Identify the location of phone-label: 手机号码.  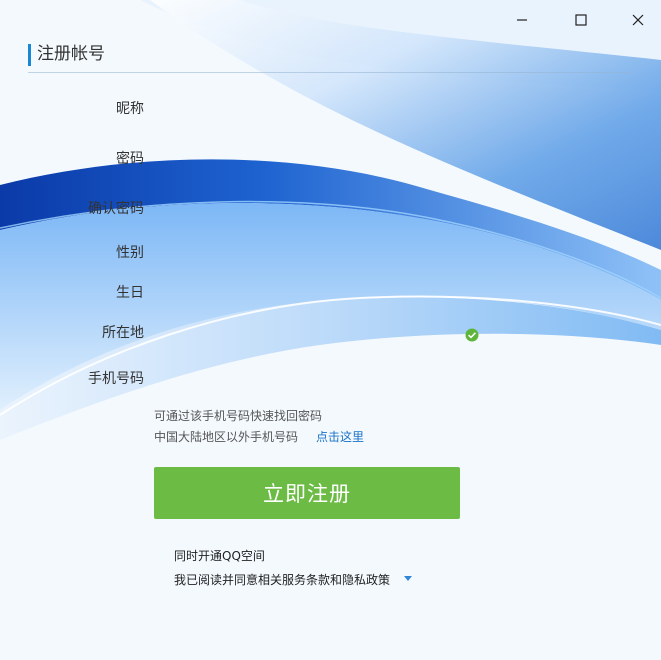
(116, 379).